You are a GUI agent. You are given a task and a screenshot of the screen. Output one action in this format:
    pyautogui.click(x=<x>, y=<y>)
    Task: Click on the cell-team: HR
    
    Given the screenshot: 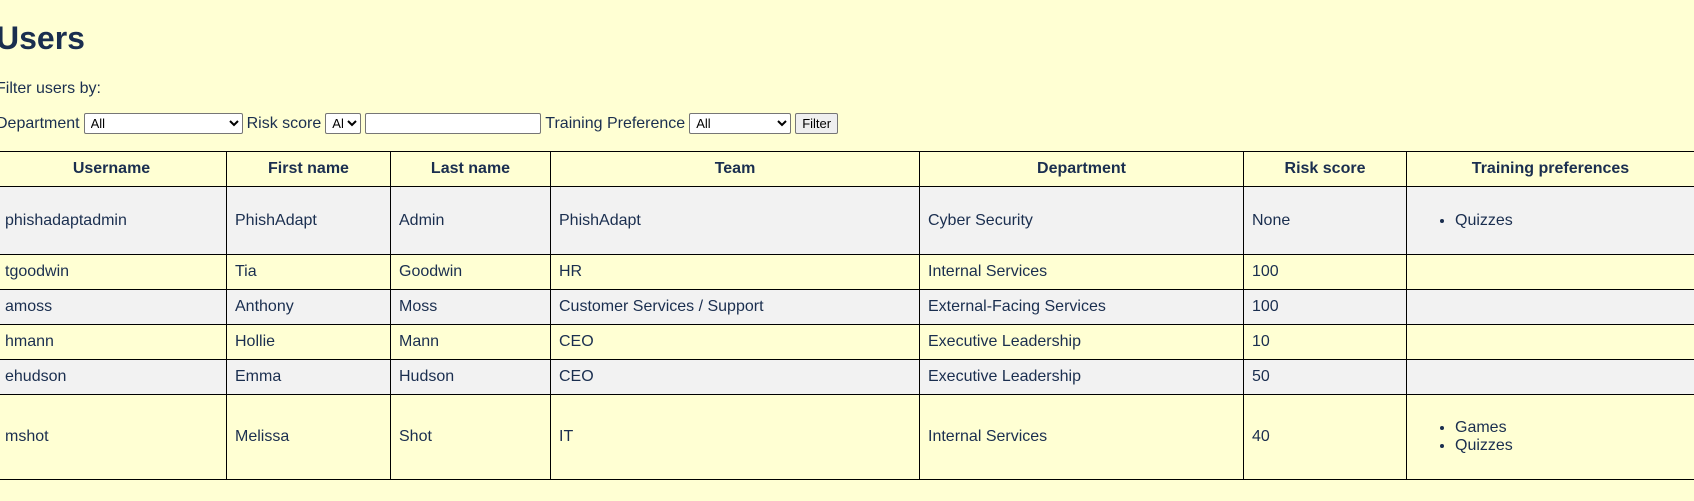 What is the action you would take?
    pyautogui.click(x=735, y=272)
    